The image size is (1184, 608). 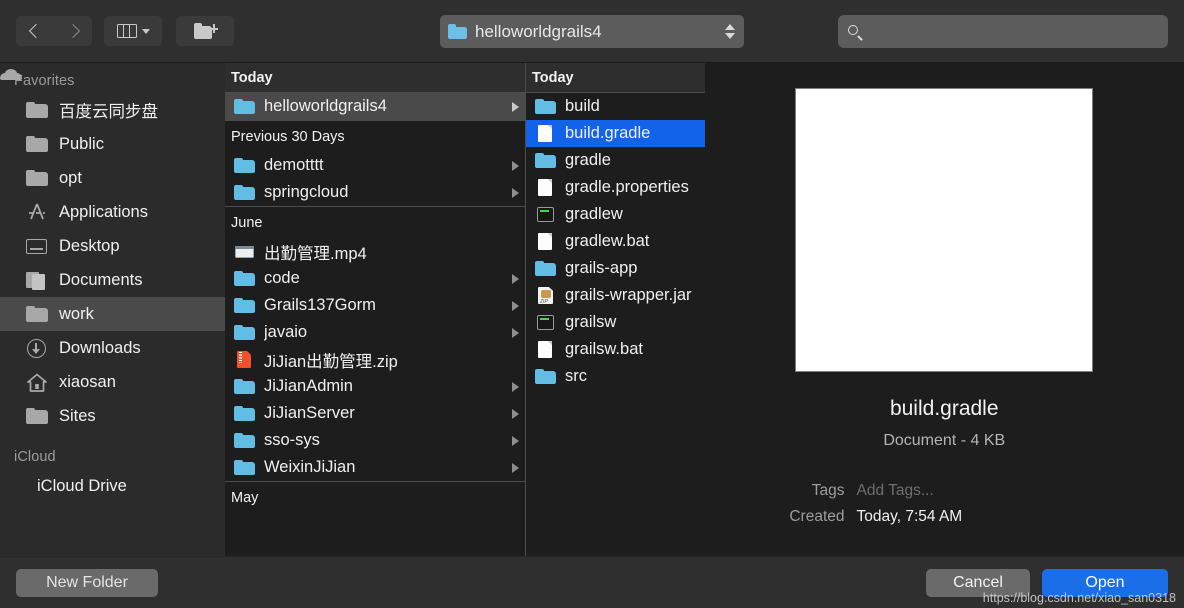 I want to click on file-row: helloworldgrails4, so click(x=375, y=106).